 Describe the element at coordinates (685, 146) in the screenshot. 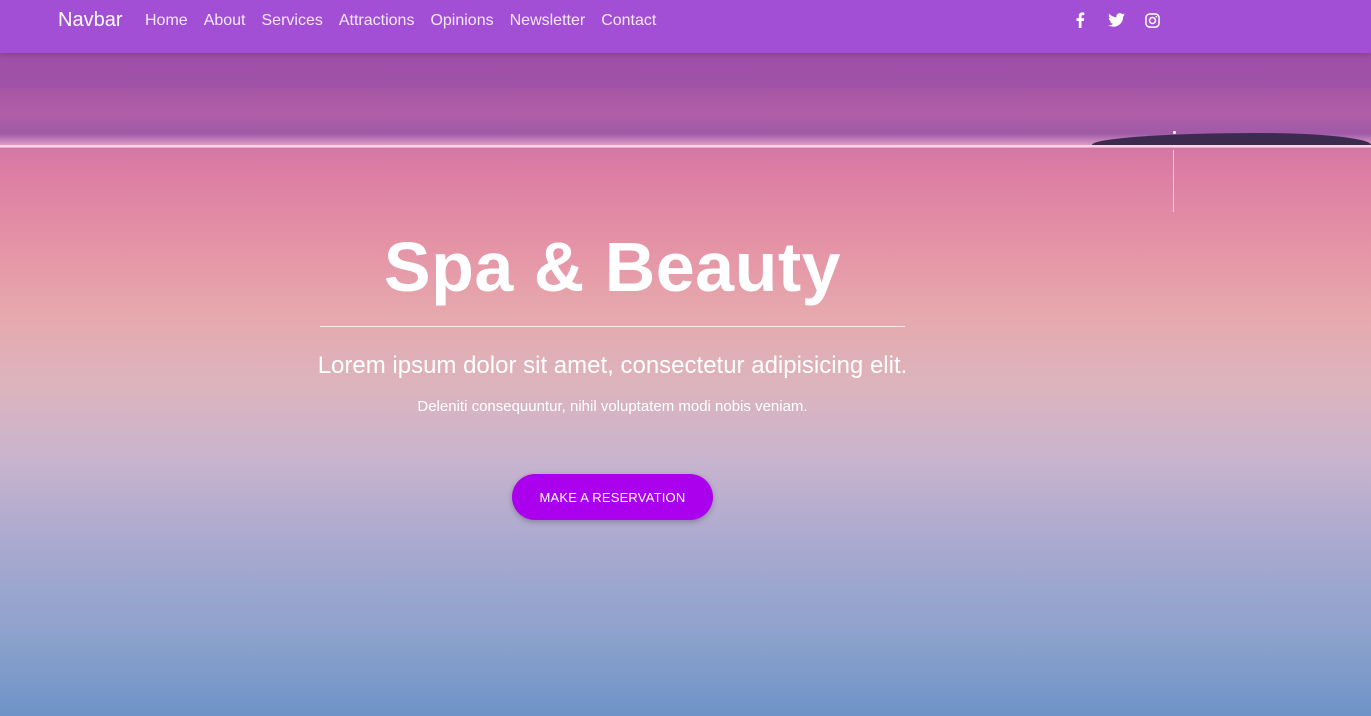

I see `hero-background-horizon` at that location.